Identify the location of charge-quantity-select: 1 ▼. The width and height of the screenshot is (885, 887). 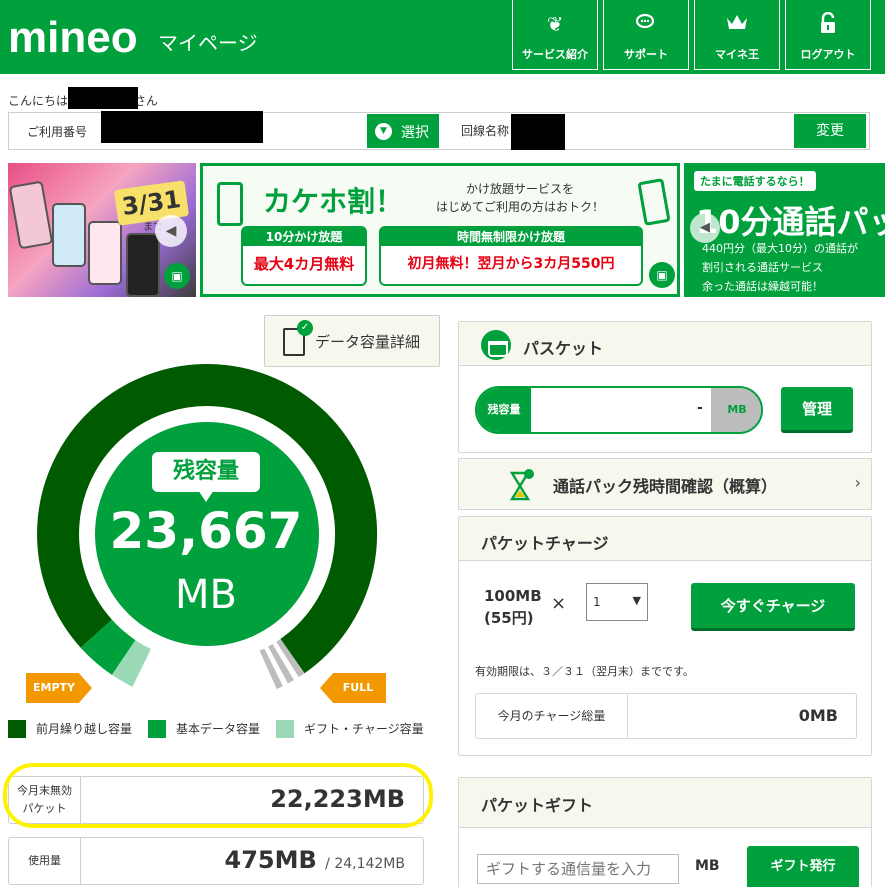
(617, 602).